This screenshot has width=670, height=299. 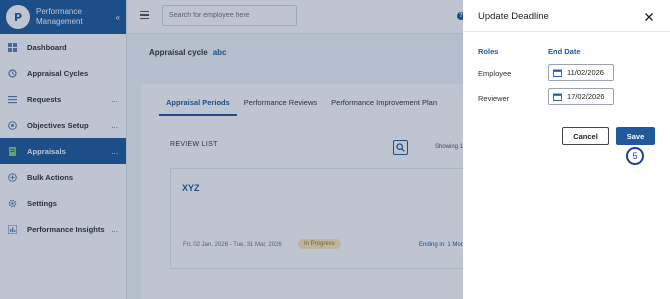 I want to click on employee-end-date-value: 11/02/2026, so click(x=585, y=72).